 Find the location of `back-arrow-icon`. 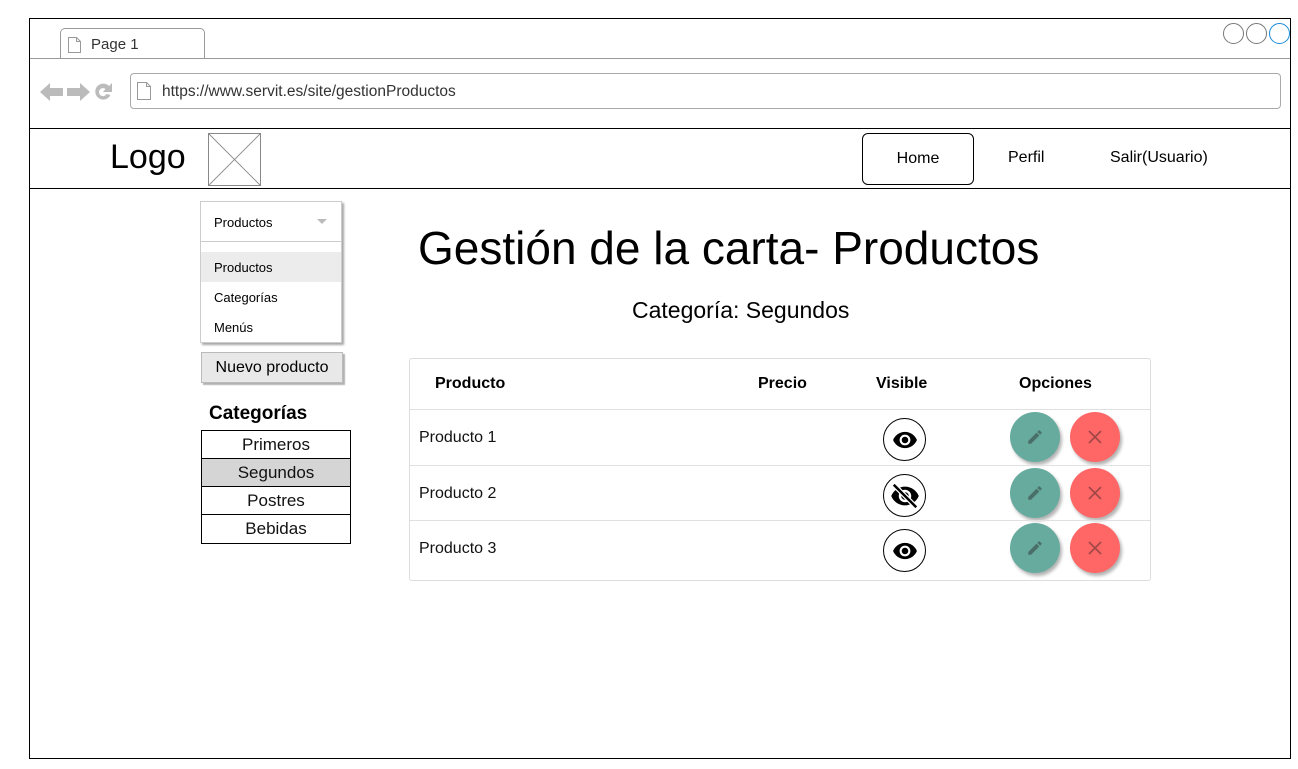

back-arrow-icon is located at coordinates (52, 92).